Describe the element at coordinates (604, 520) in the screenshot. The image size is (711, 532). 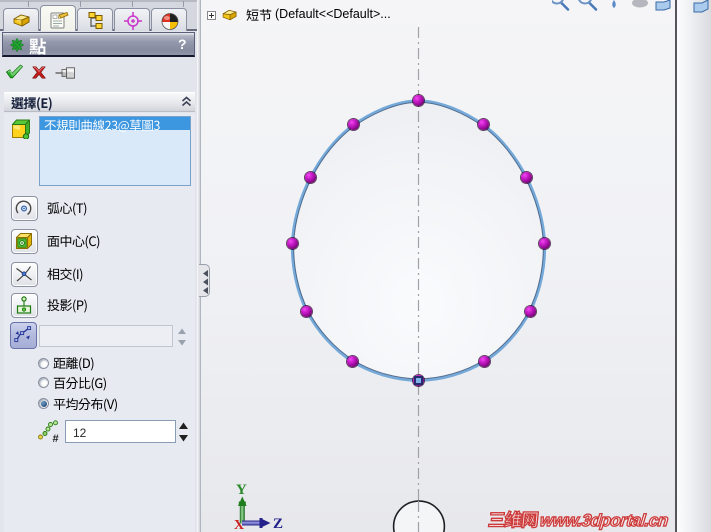
I see `svg-text: www.3dportal.cn` at that location.